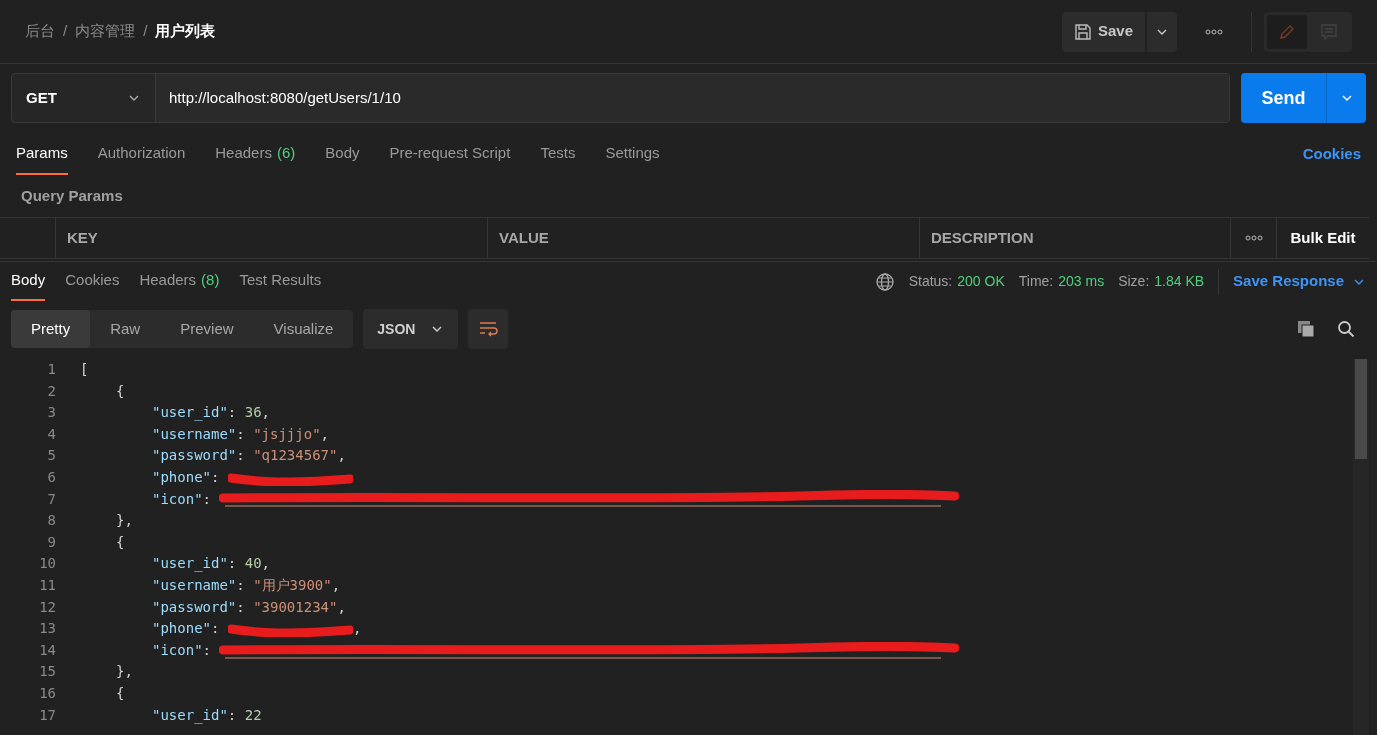 The height and width of the screenshot is (735, 1377). What do you see at coordinates (47, 607) in the screenshot?
I see `line-number: 12` at bounding box center [47, 607].